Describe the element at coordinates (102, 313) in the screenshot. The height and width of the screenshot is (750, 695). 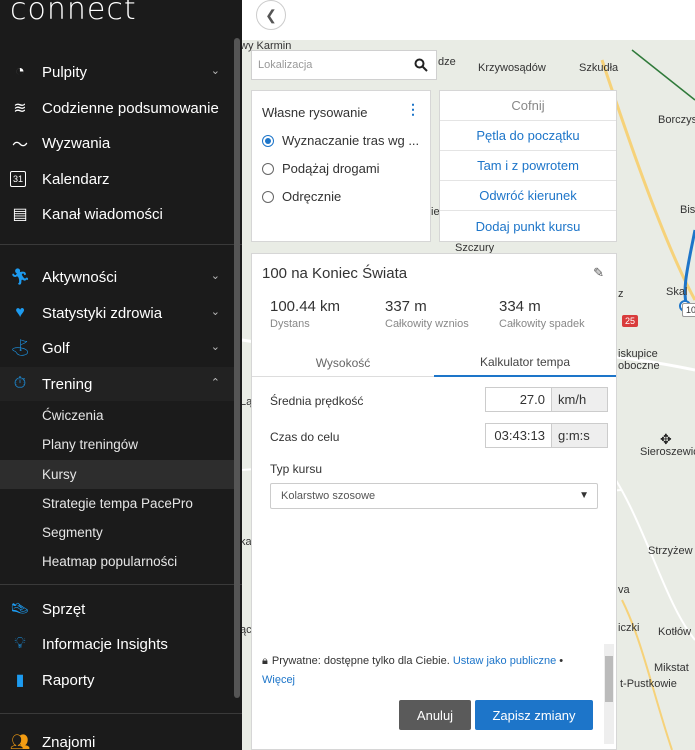
I see `sidebar-item-label: Statystyki zdrowia` at that location.